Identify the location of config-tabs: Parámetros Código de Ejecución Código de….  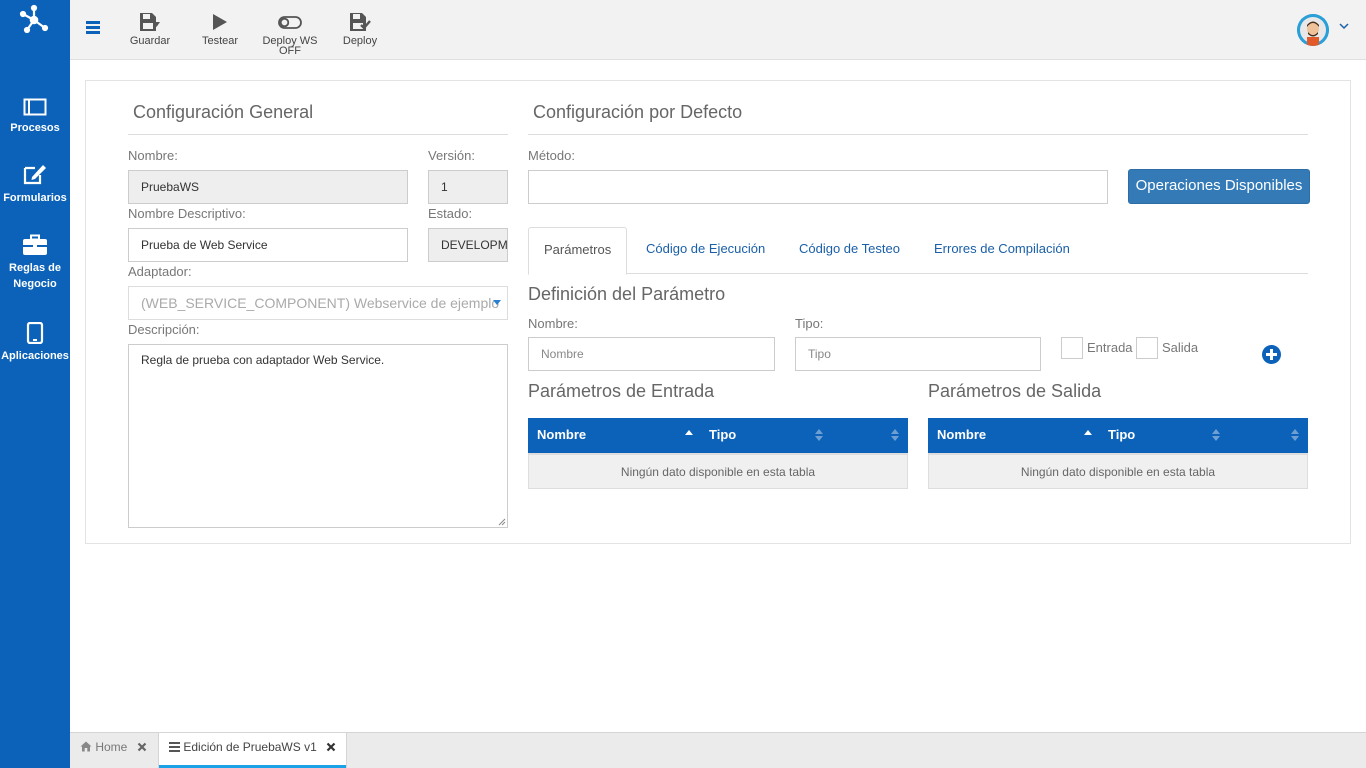
(918, 251).